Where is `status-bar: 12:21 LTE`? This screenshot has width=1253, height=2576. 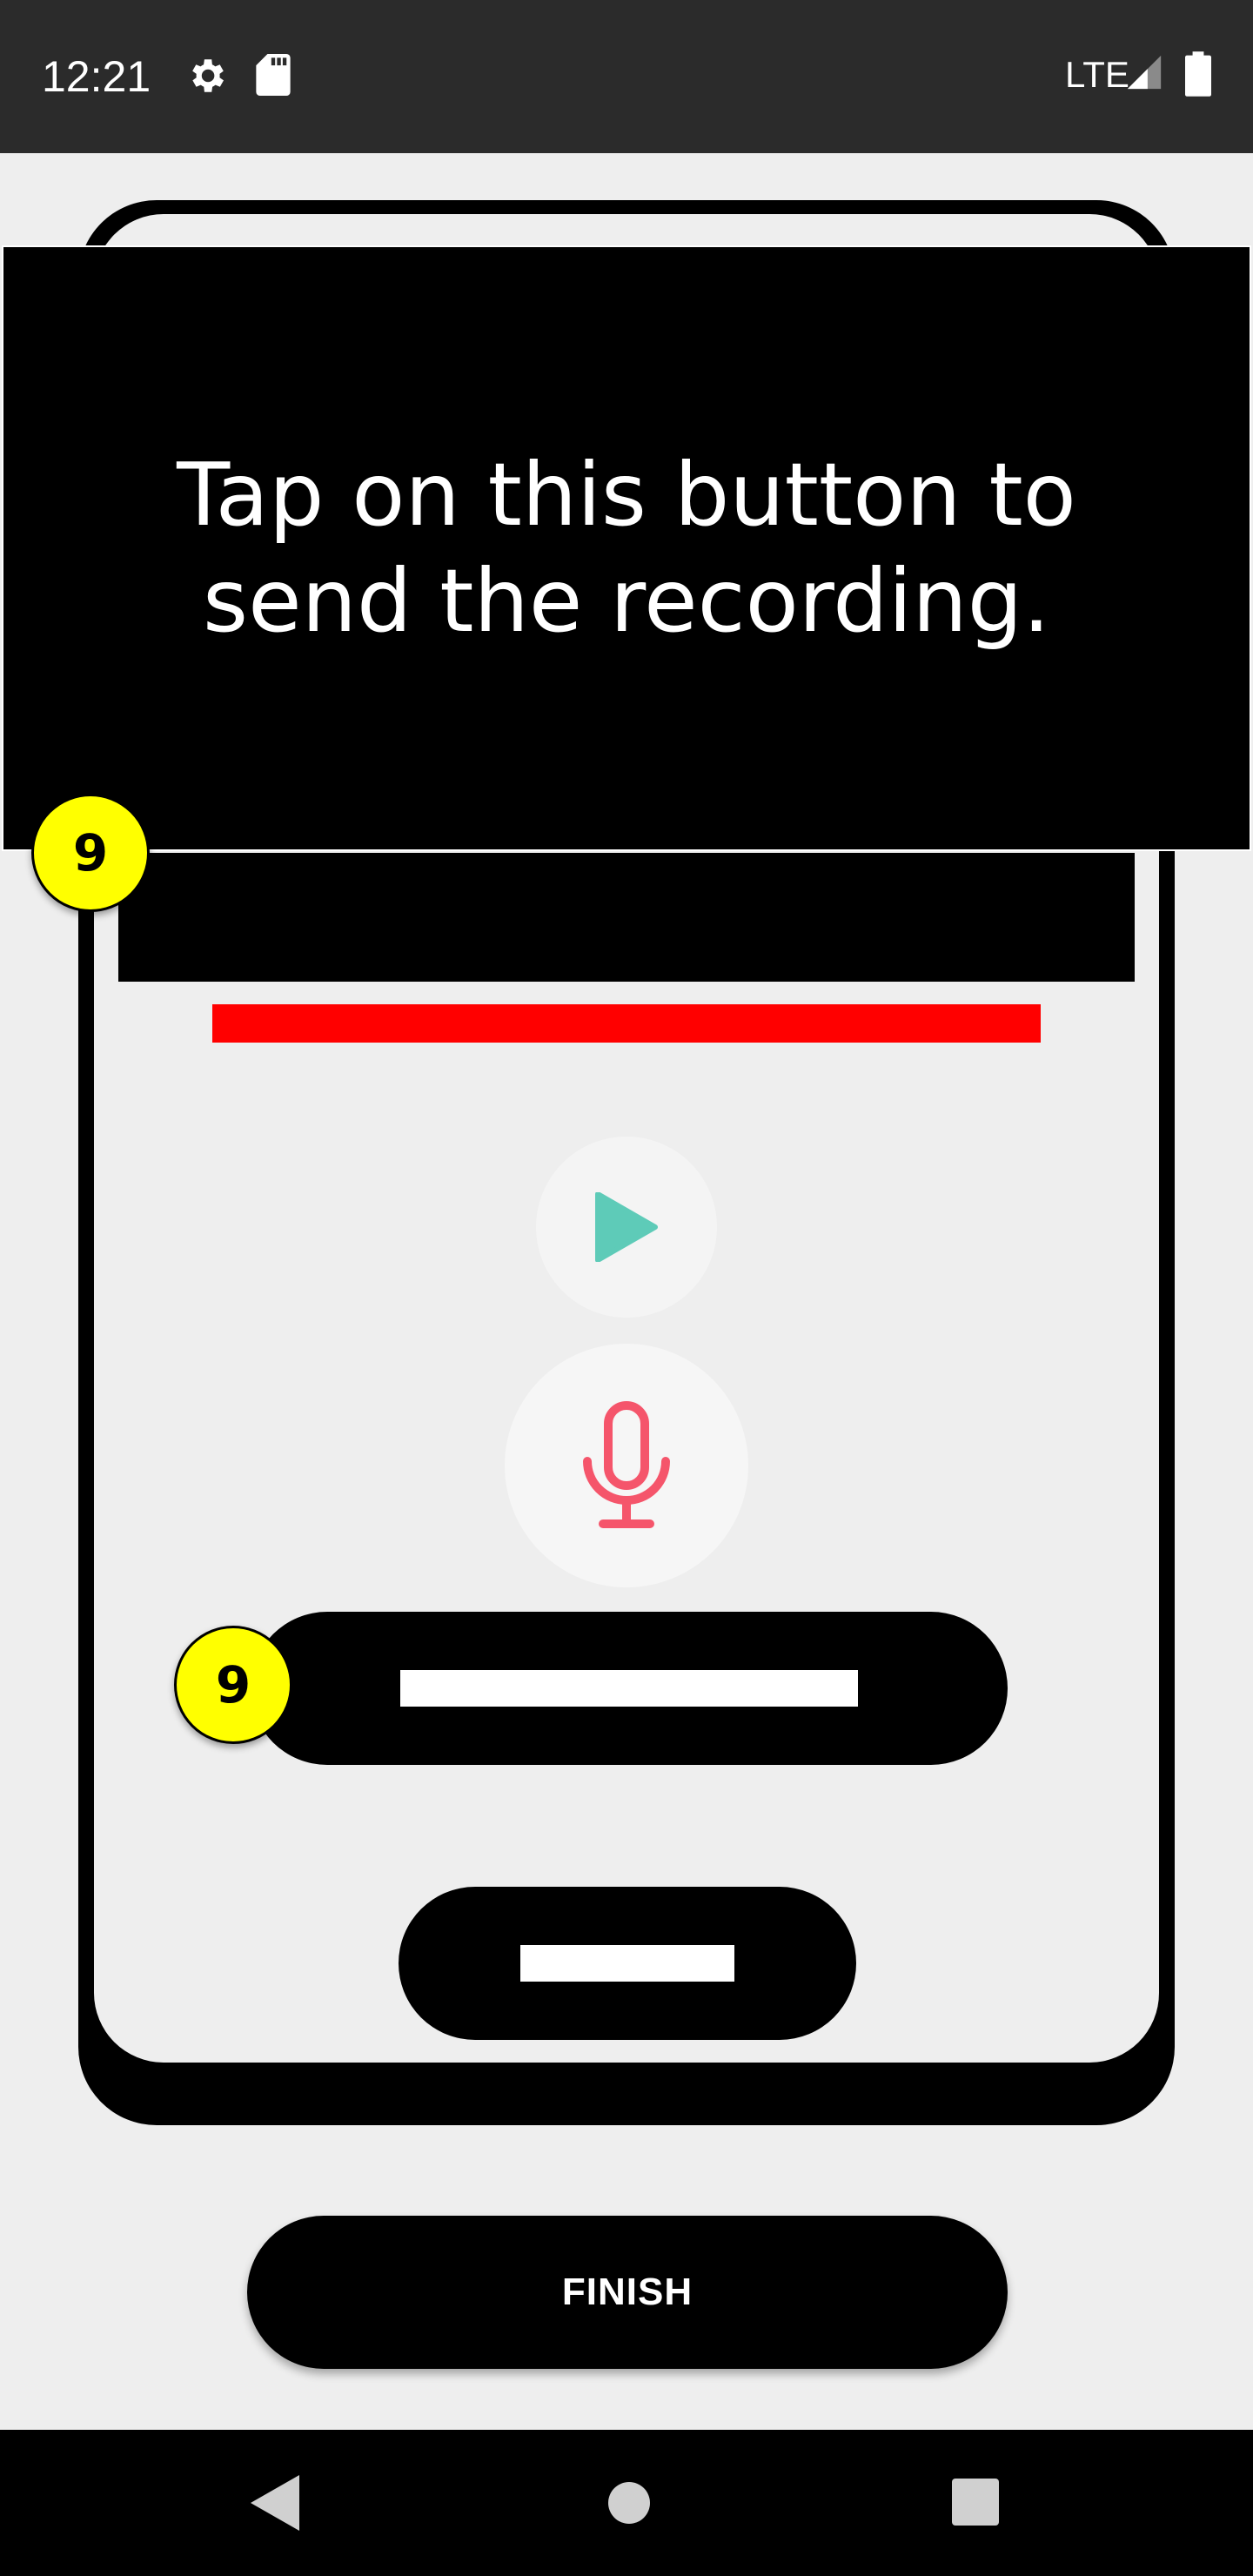
status-bar: 12:21 LTE is located at coordinates (626, 77).